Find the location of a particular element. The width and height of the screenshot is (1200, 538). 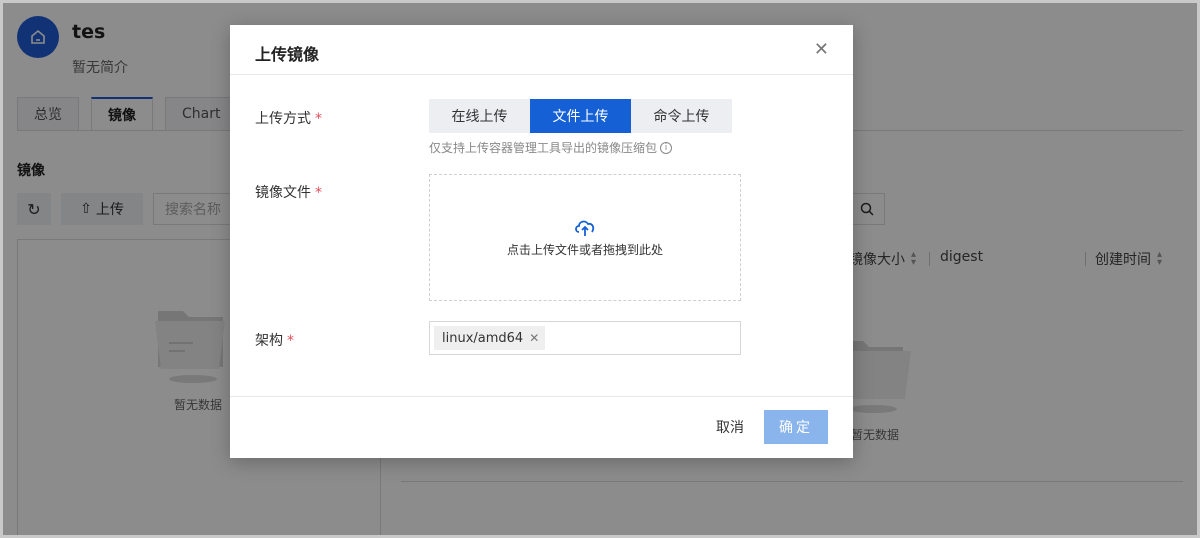

architecture-tag: linux/amd64 ✕ is located at coordinates (490, 338).